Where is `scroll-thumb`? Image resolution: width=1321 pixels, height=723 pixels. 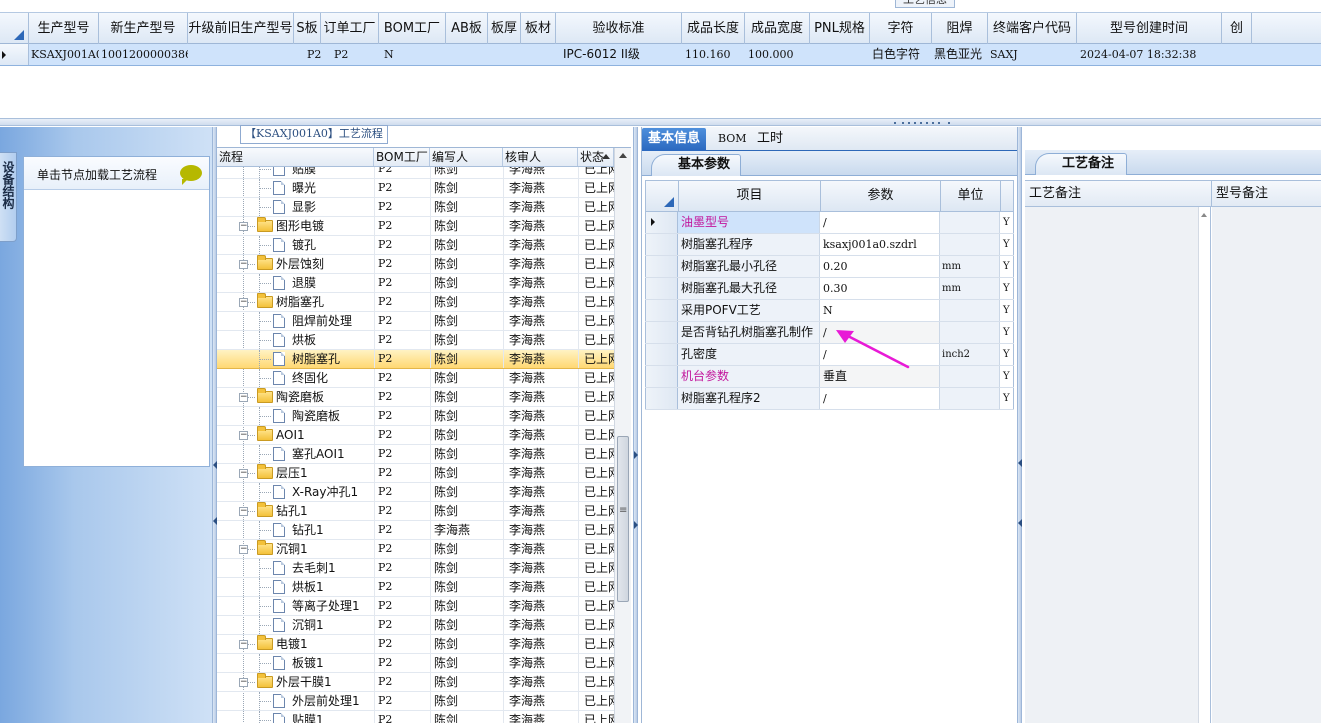 scroll-thumb is located at coordinates (623, 519).